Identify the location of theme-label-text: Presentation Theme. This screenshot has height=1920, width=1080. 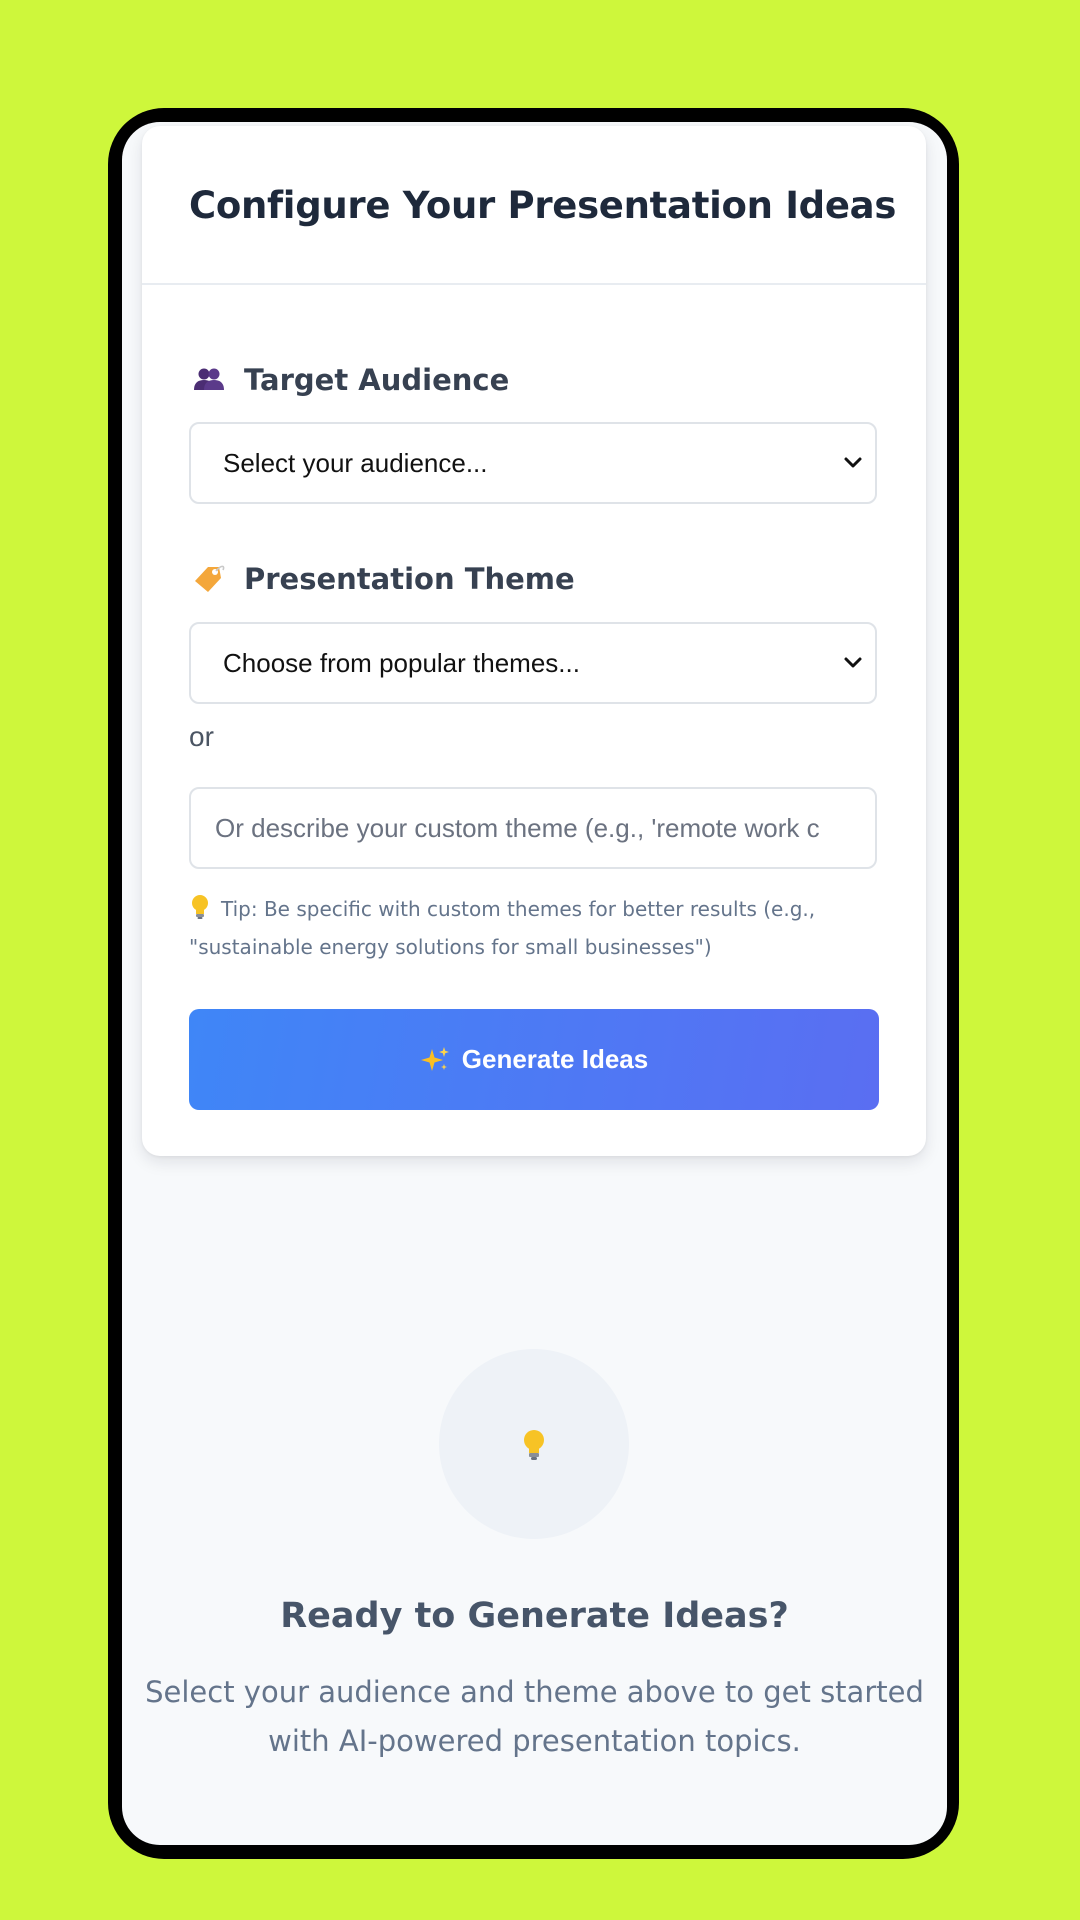
(409, 579).